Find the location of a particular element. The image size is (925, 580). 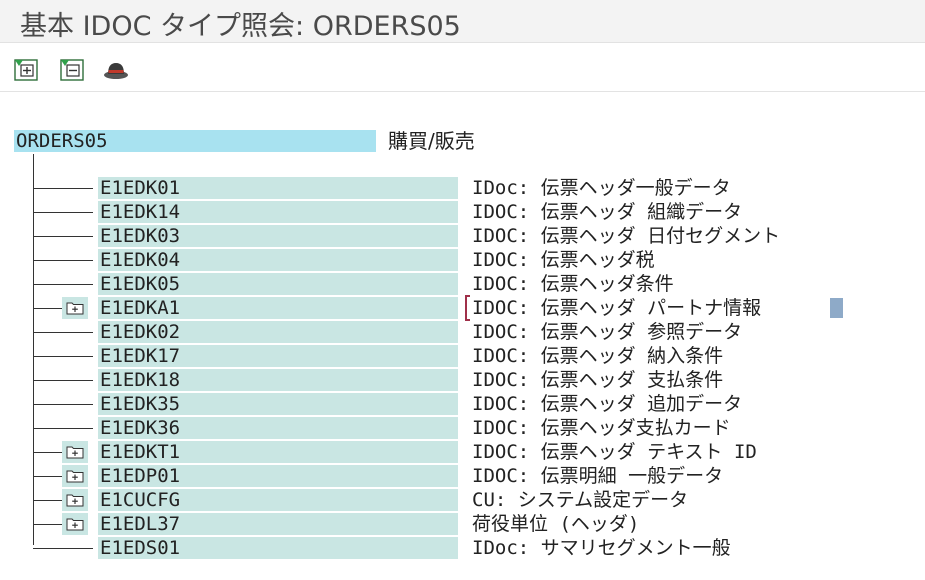

expand-all-button is located at coordinates (26, 69).